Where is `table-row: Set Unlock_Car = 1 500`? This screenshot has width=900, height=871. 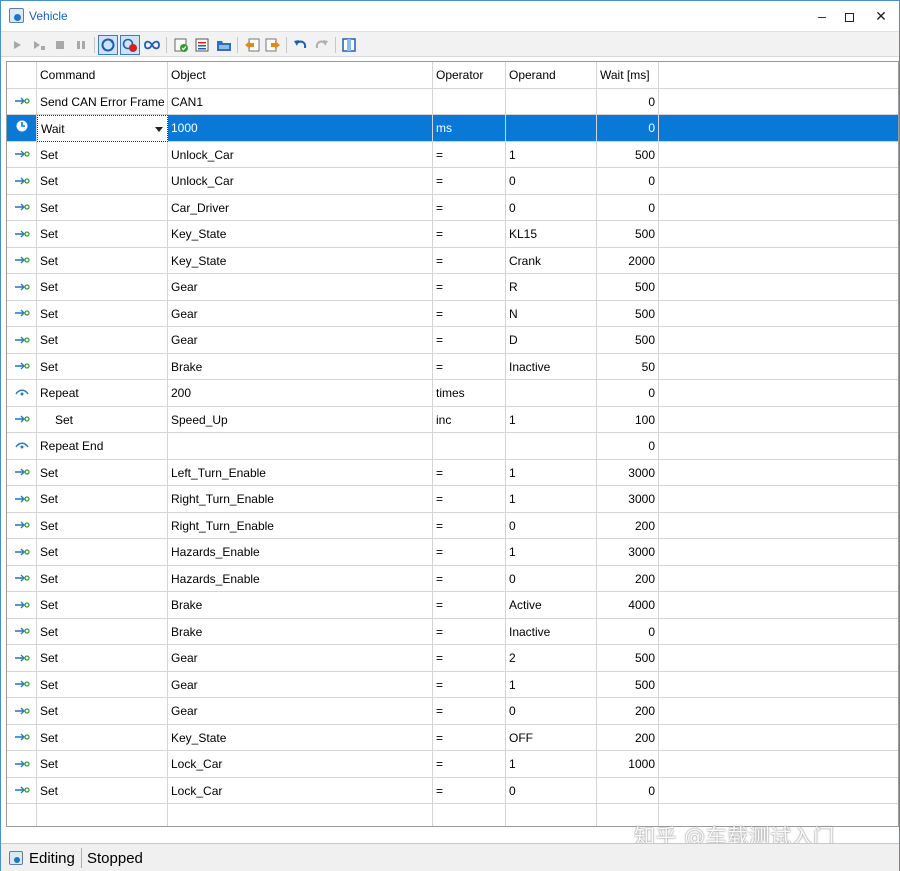
table-row: Set Unlock_Car = 1 500 is located at coordinates (452, 154).